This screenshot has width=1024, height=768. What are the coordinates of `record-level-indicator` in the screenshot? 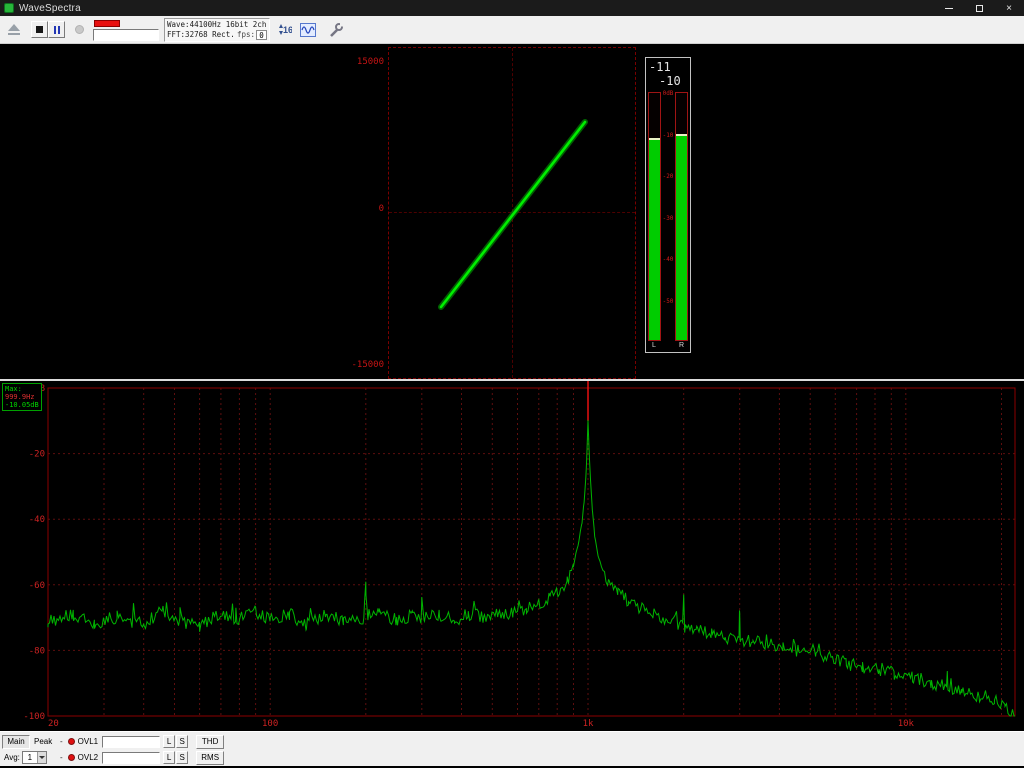 It's located at (107, 23).